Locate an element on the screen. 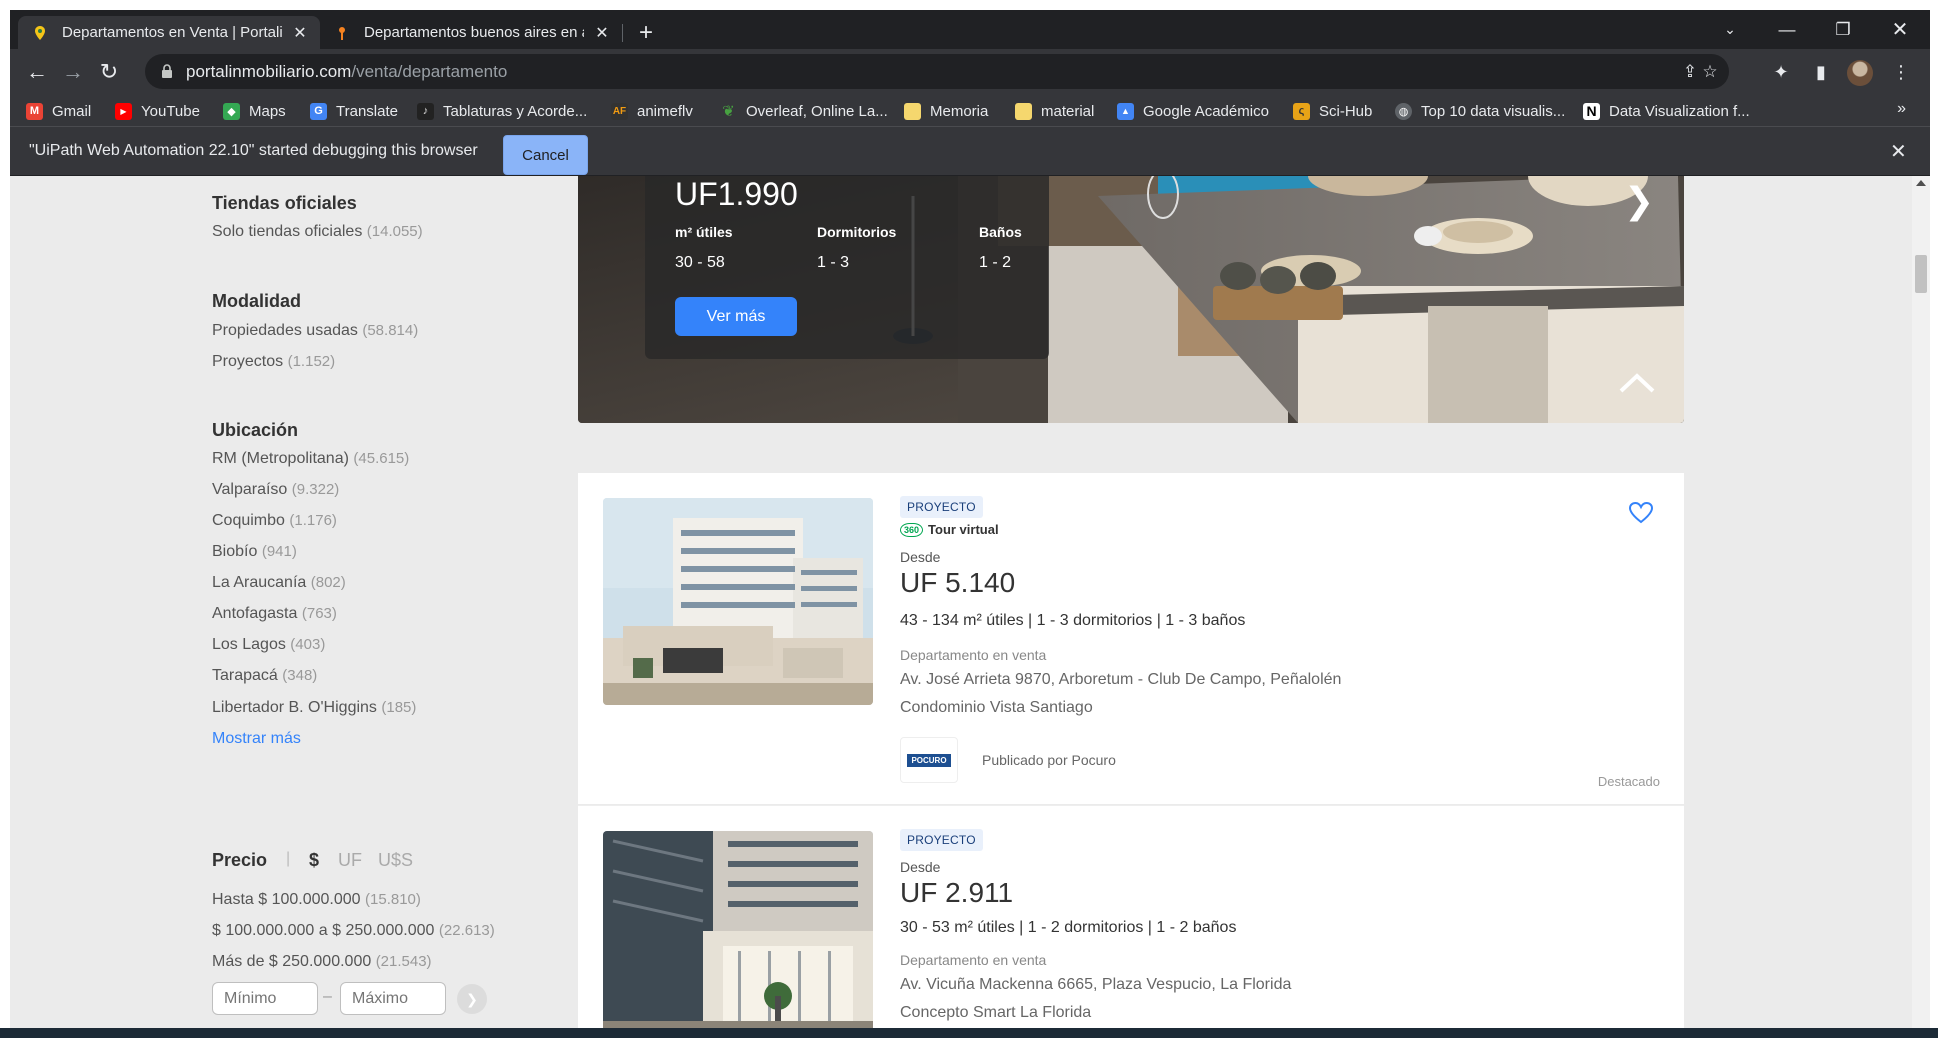  bookmark-maps: ◆ Maps is located at coordinates (254, 111).